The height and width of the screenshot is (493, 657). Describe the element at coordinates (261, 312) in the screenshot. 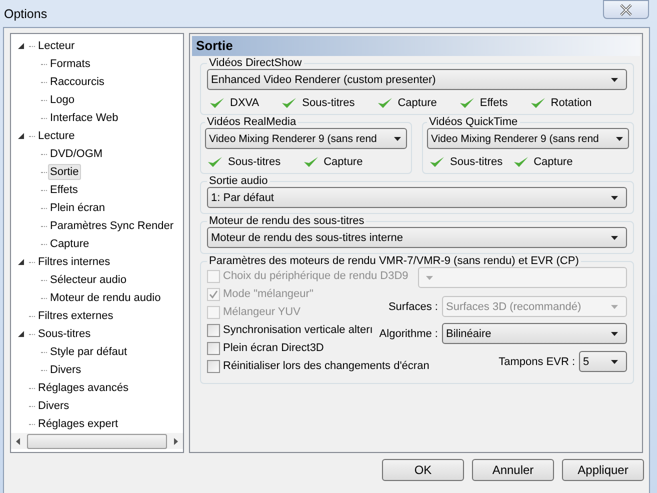

I see `checkbox-label: Mélangeur YUV` at that location.